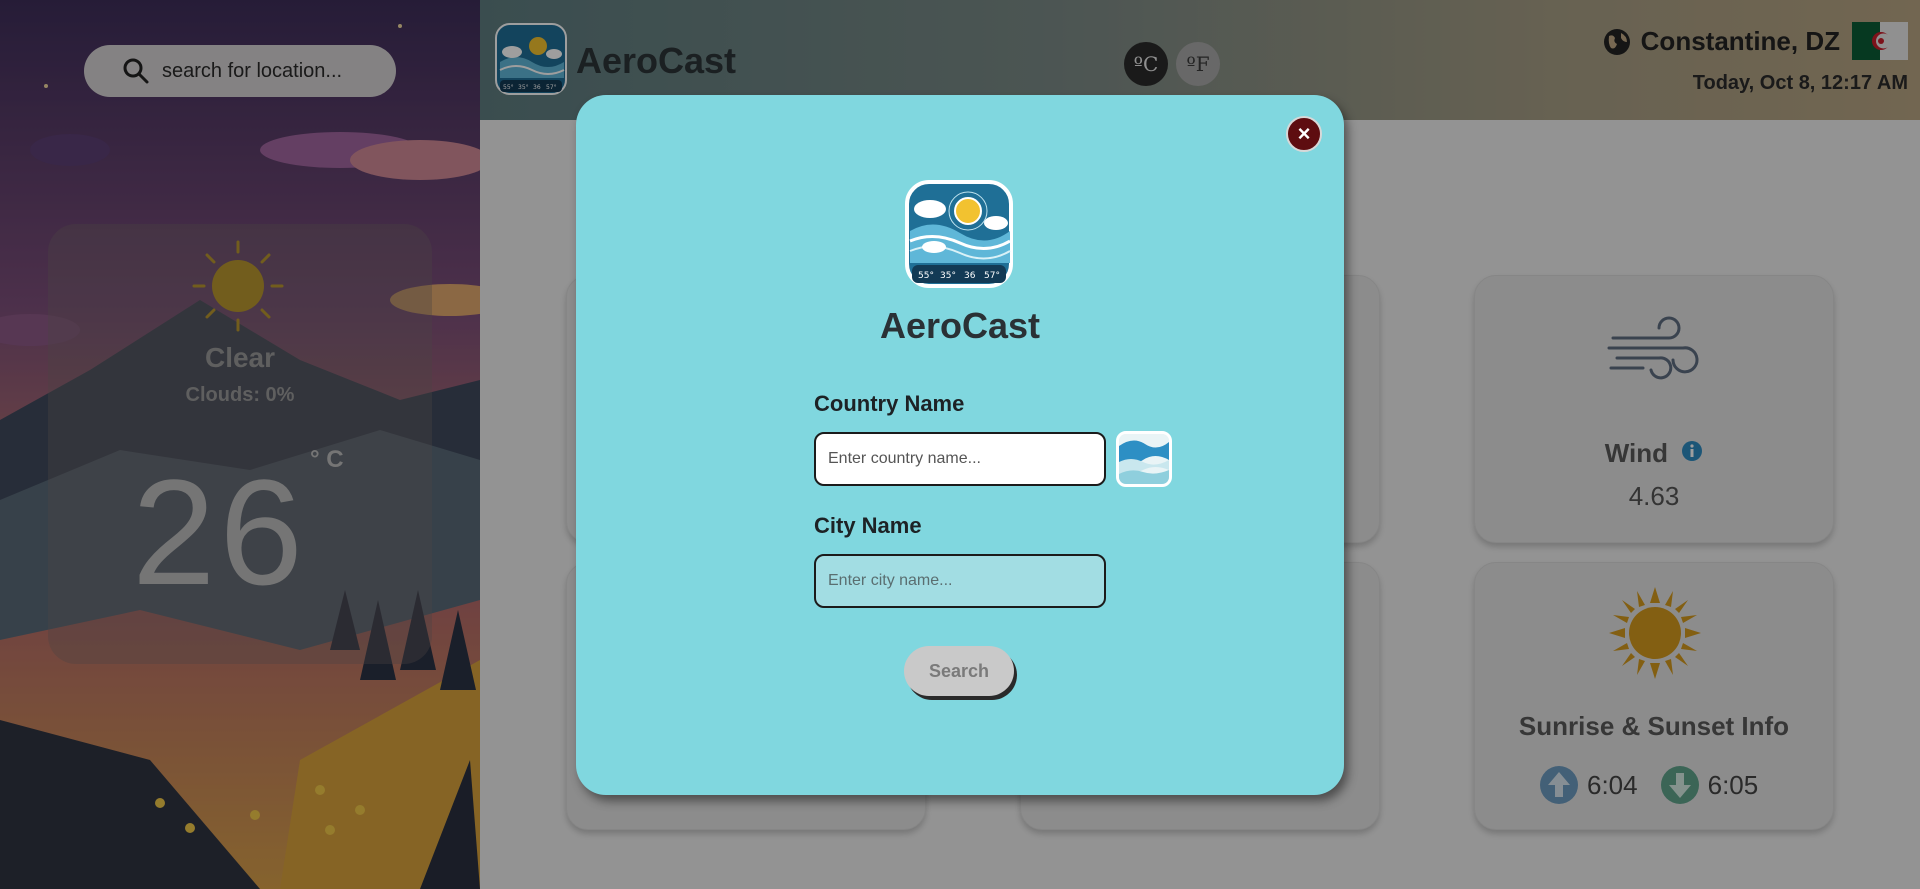  What do you see at coordinates (1304, 134) in the screenshot?
I see `close-button: ×` at bounding box center [1304, 134].